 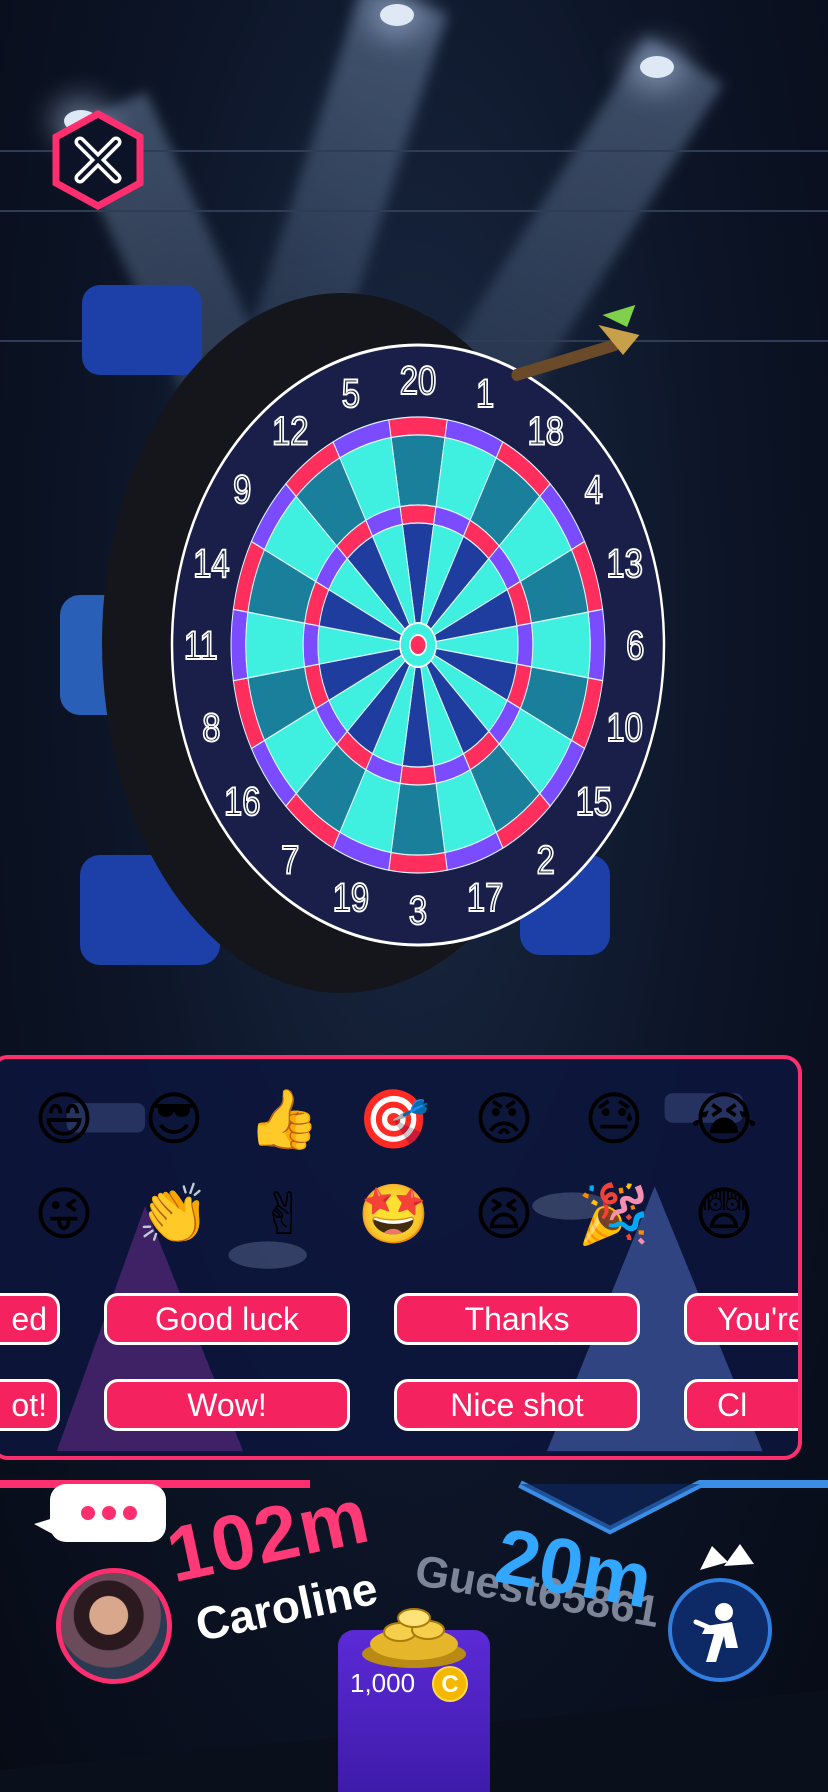 What do you see at coordinates (394, 1214) in the screenshot?
I see `star-eyes-emoji-icon: 🤩` at bounding box center [394, 1214].